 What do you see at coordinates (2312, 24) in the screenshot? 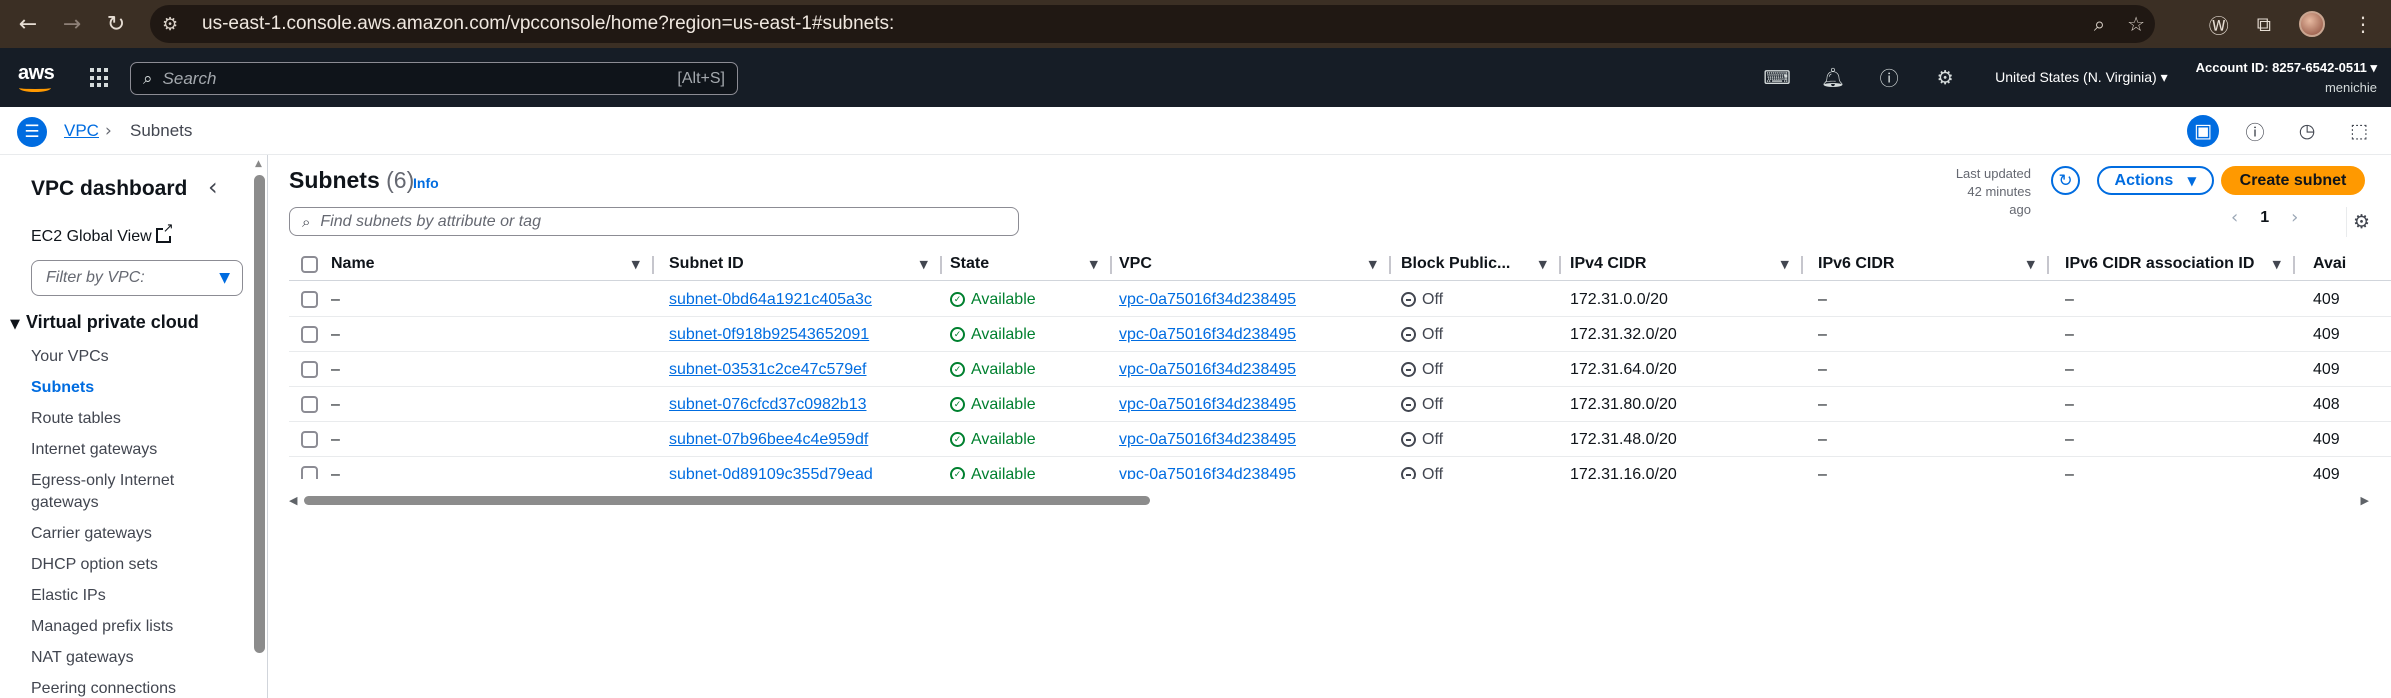
I see `profile-avatar` at bounding box center [2312, 24].